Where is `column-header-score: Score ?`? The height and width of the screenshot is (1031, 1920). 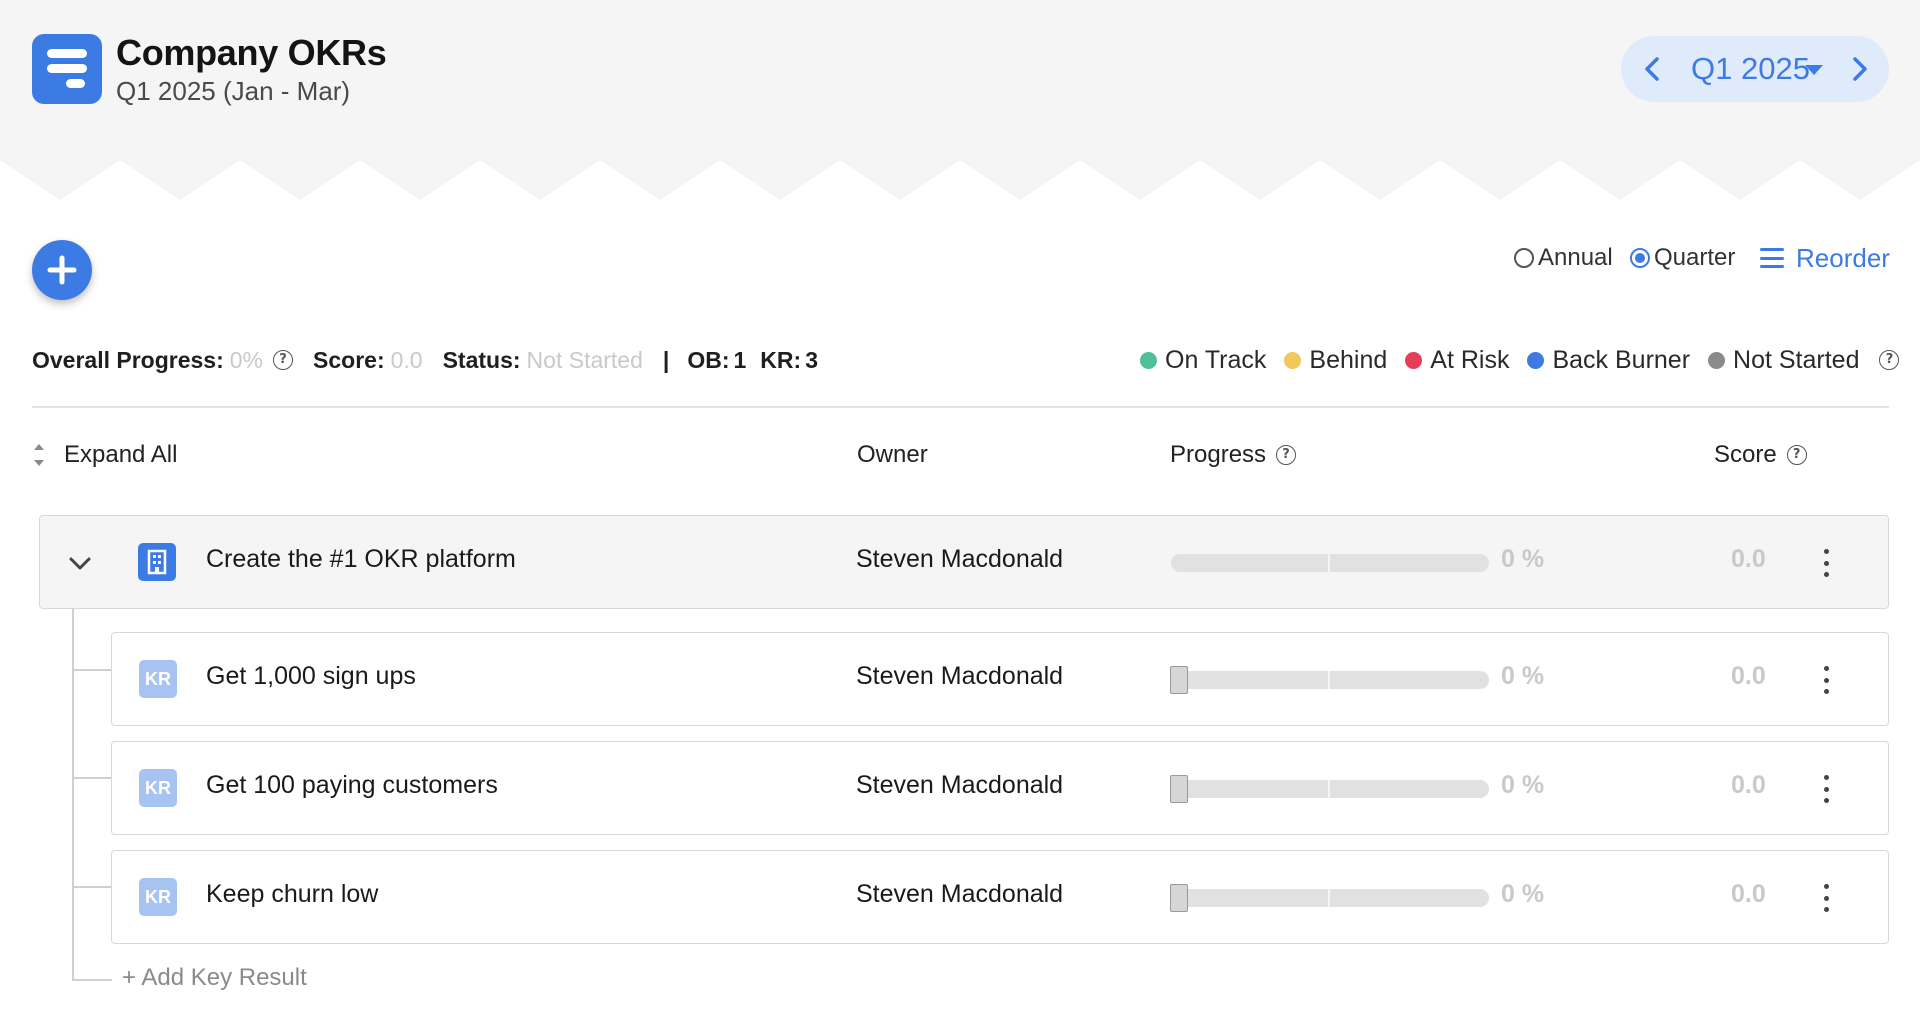
column-header-score: Score ? is located at coordinates (1760, 455).